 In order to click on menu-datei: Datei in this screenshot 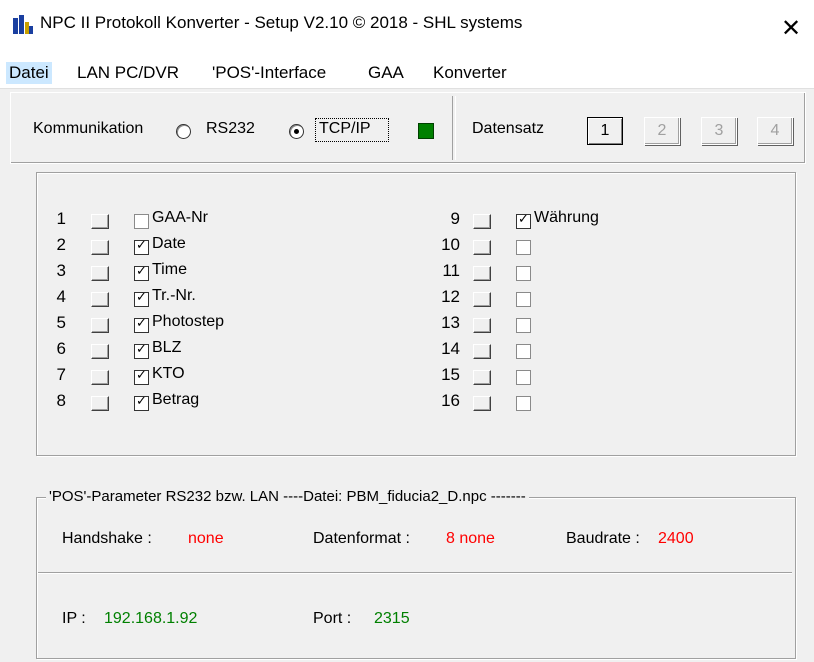, I will do `click(29, 73)`.